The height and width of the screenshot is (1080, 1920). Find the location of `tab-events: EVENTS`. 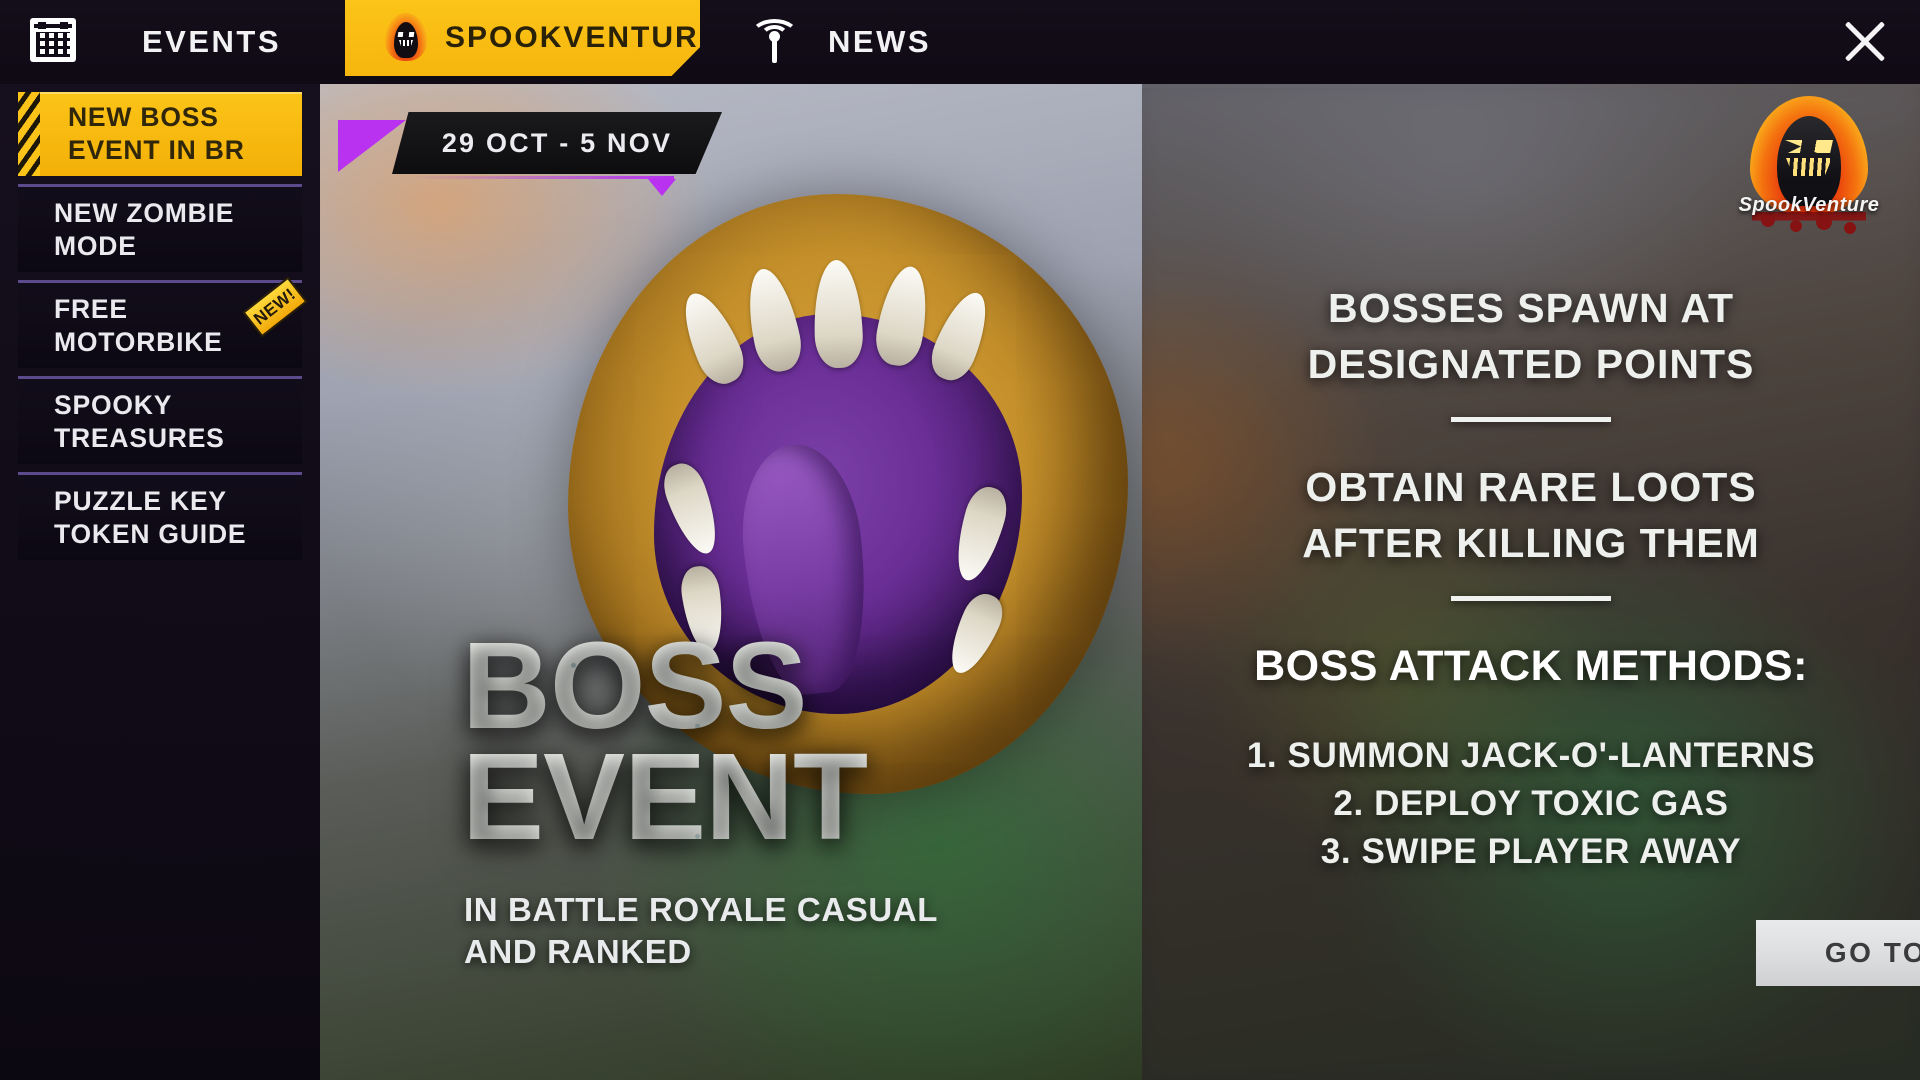

tab-events: EVENTS is located at coordinates (211, 42).